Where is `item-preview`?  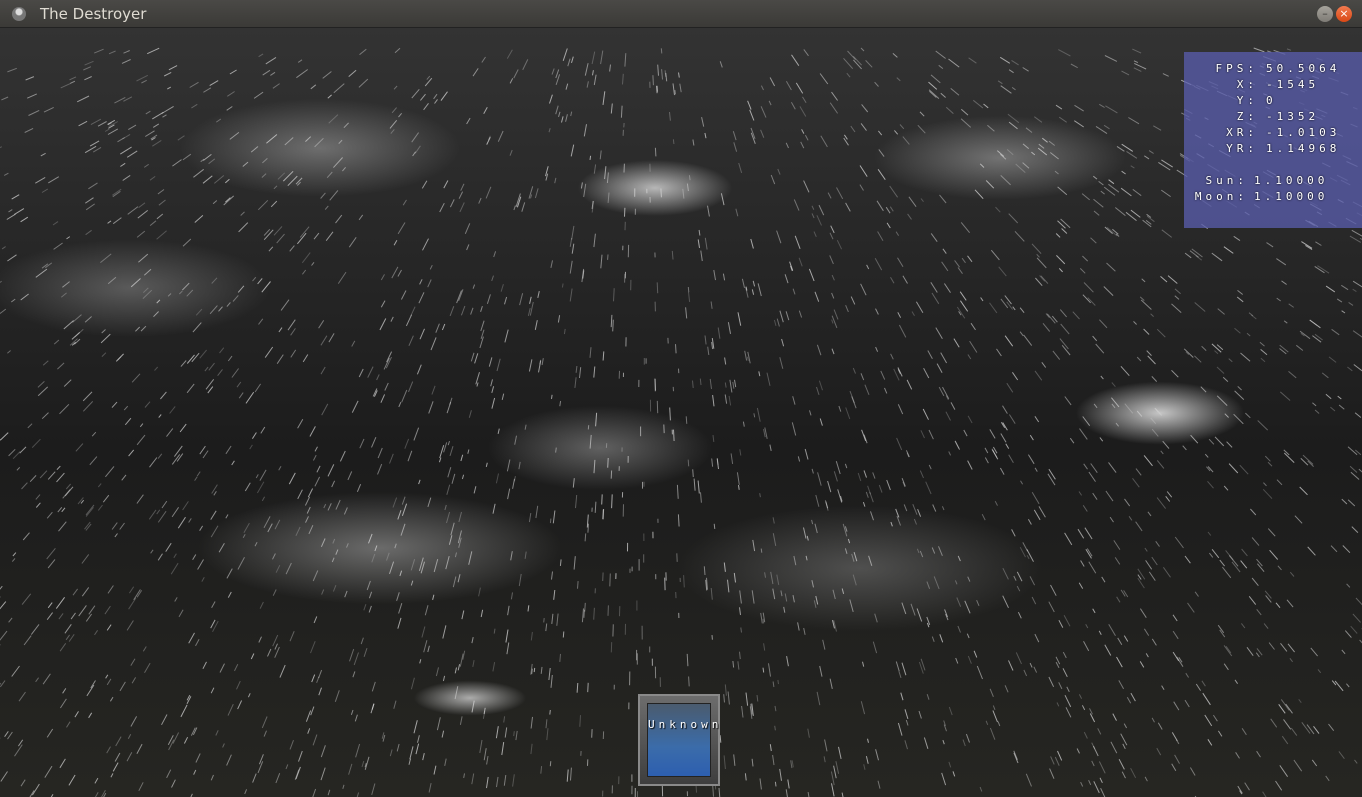
item-preview is located at coordinates (679, 740).